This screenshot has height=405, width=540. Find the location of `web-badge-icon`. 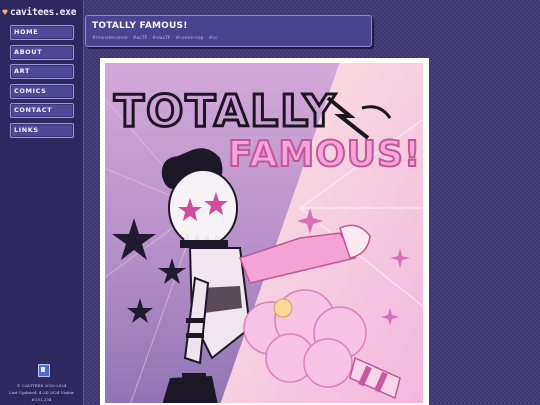

web-badge-icon is located at coordinates (44, 370).